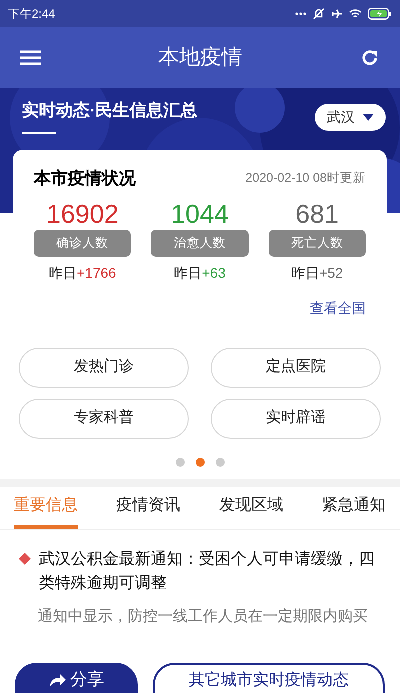 The width and height of the screenshot is (400, 693). What do you see at coordinates (82, 273) in the screenshot?
I see `yesterday-delta: 昨日+1766` at bounding box center [82, 273].